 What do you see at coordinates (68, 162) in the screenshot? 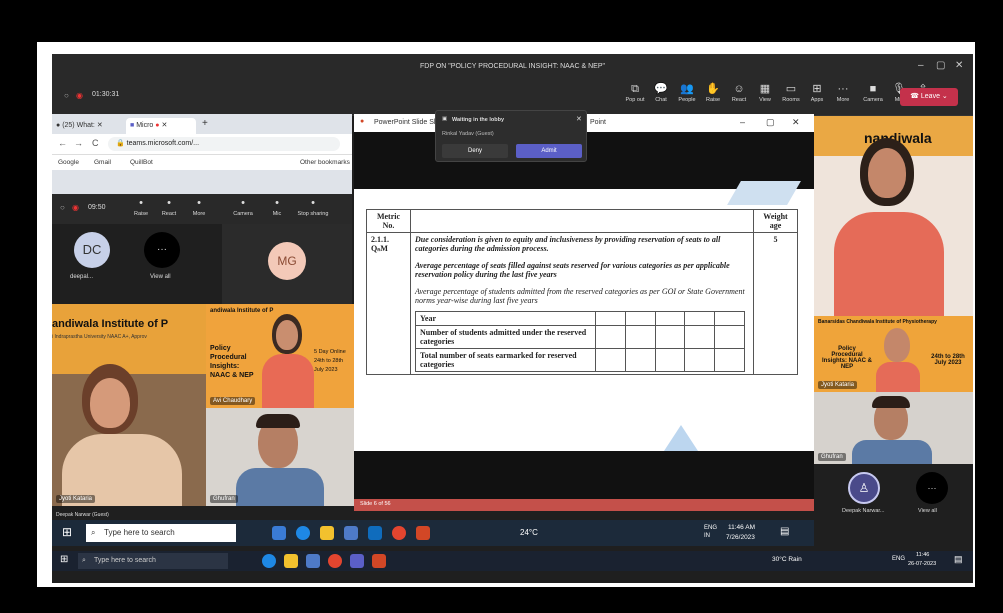
I see `bookmark-google: Google` at bounding box center [68, 162].